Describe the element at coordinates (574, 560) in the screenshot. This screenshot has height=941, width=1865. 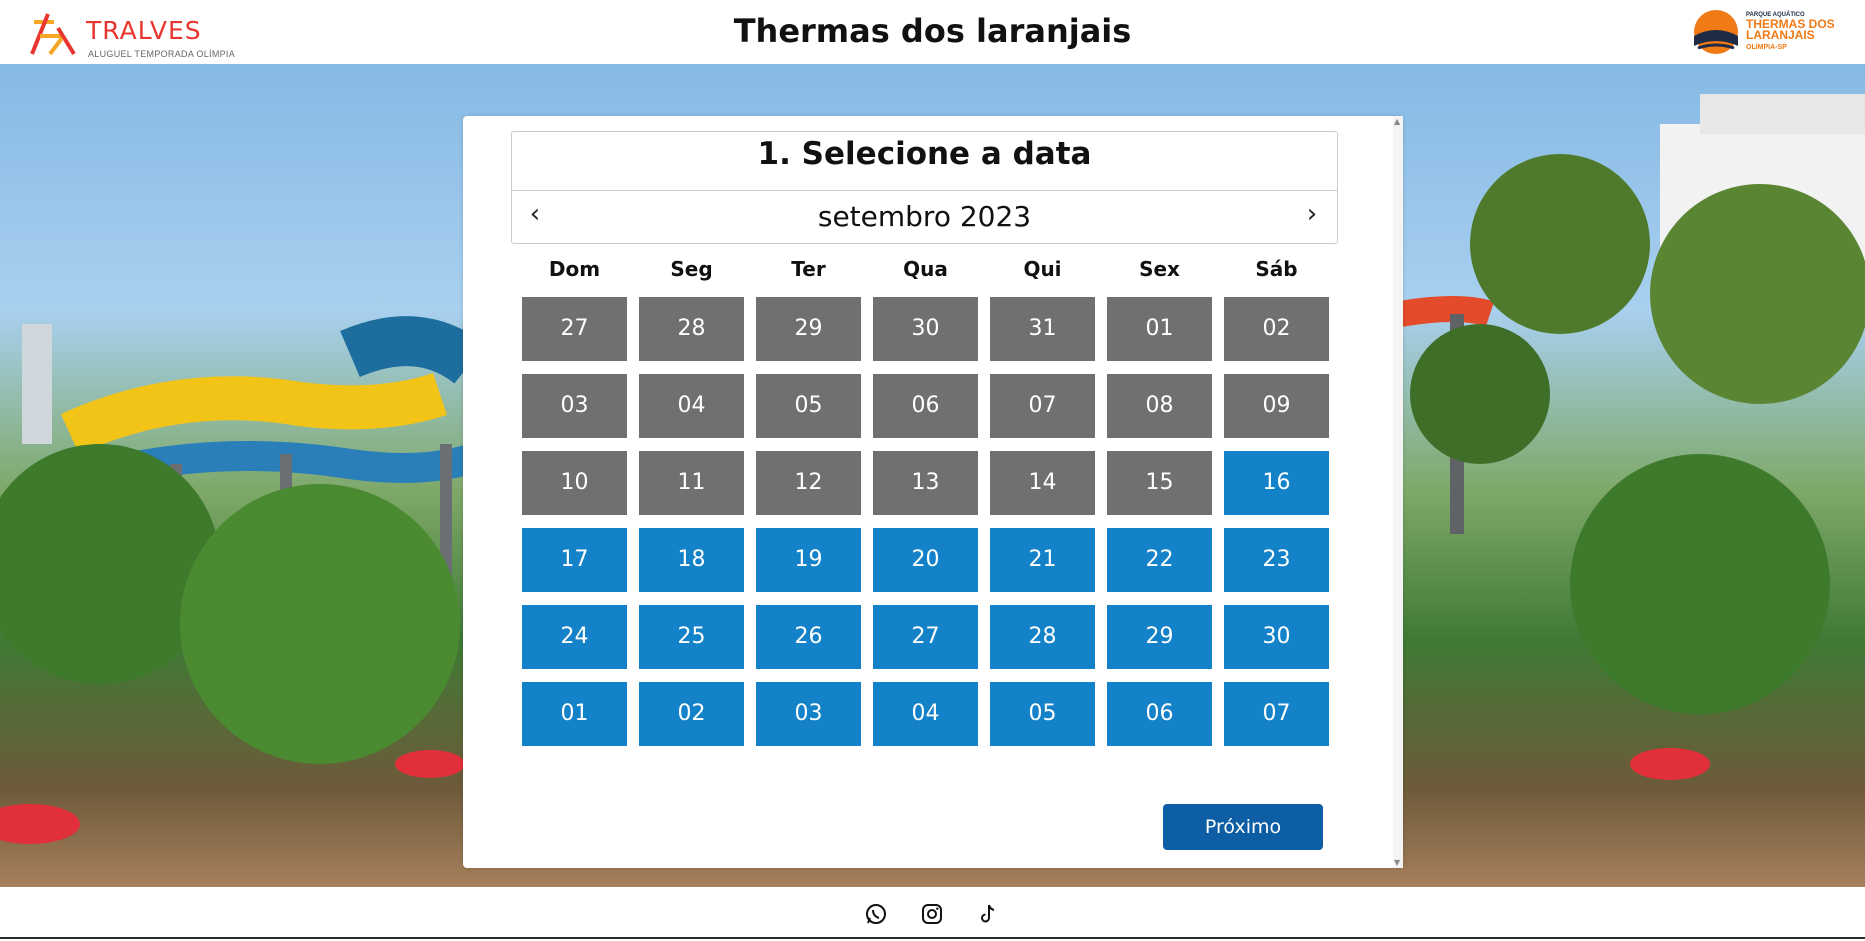
I see `calendar-day-available: 17` at that location.